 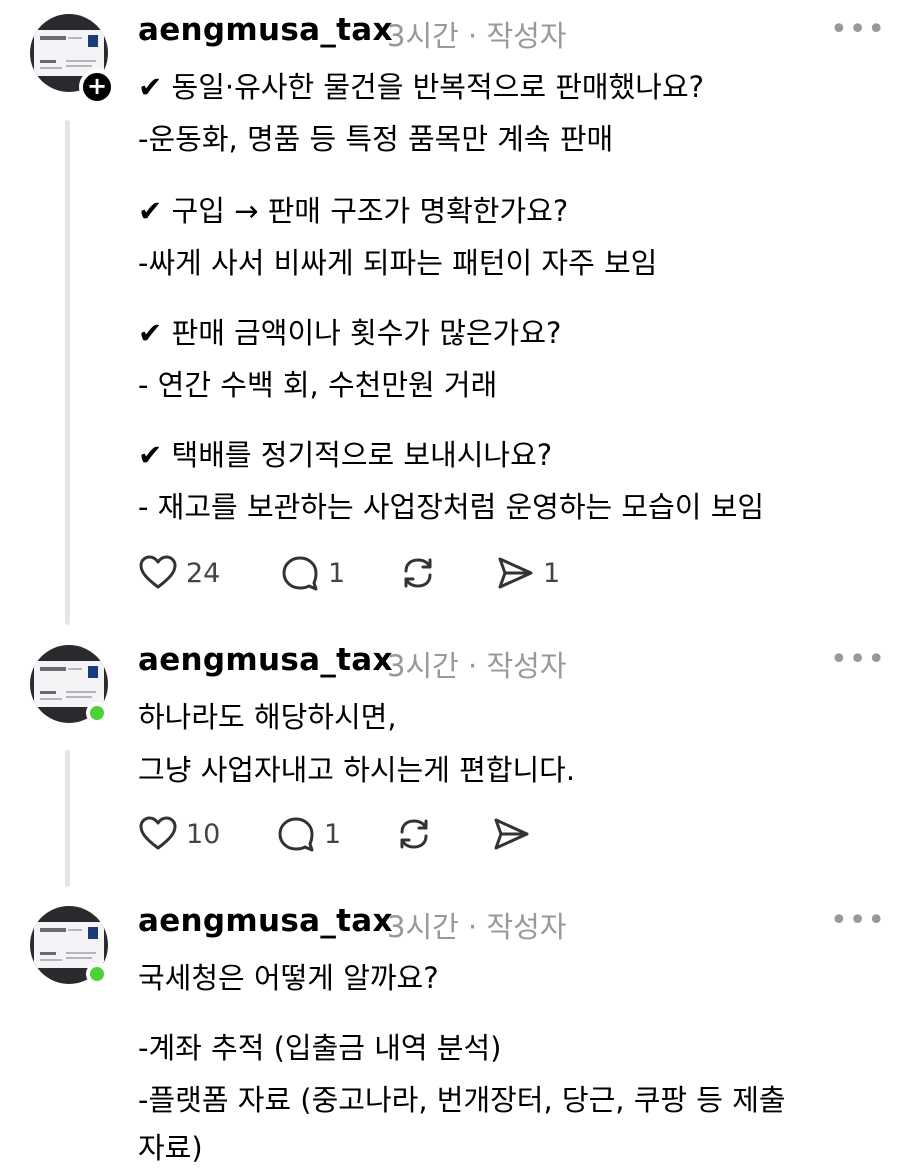 What do you see at coordinates (451, 507) in the screenshot?
I see `post-text-line: - 재고를 보관하는 사업장처럼 운영하는 모습이 보임` at bounding box center [451, 507].